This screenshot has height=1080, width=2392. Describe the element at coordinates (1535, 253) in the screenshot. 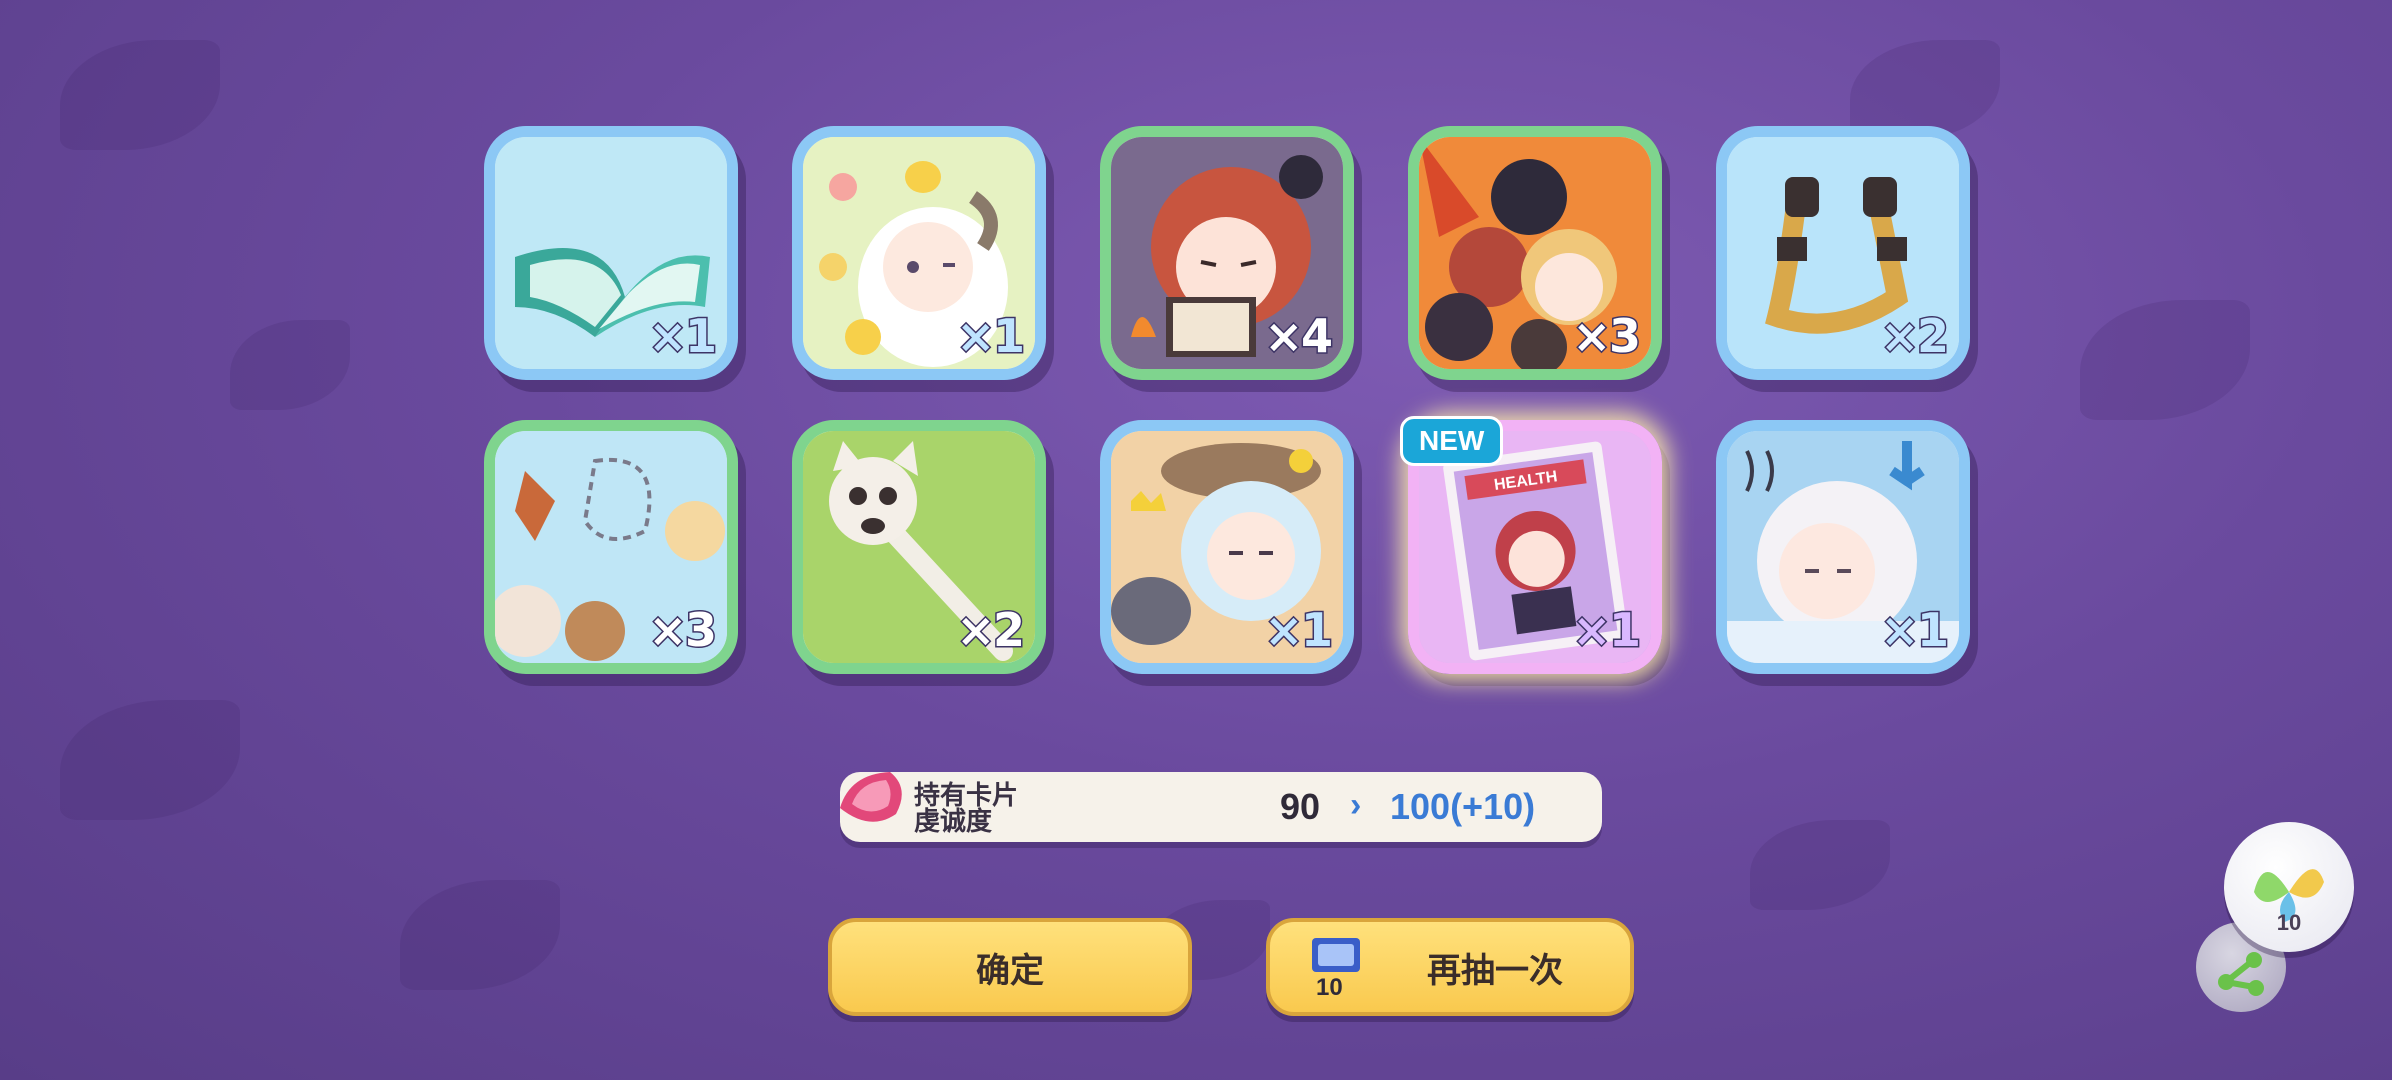

I see `reward-card-group-fire: ×3` at that location.